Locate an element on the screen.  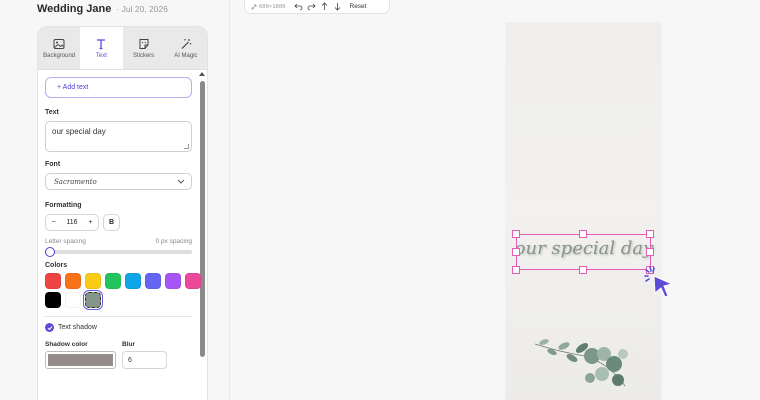
project-title: Wedding Jane · Jul 20, 2026 is located at coordinates (102, 9).